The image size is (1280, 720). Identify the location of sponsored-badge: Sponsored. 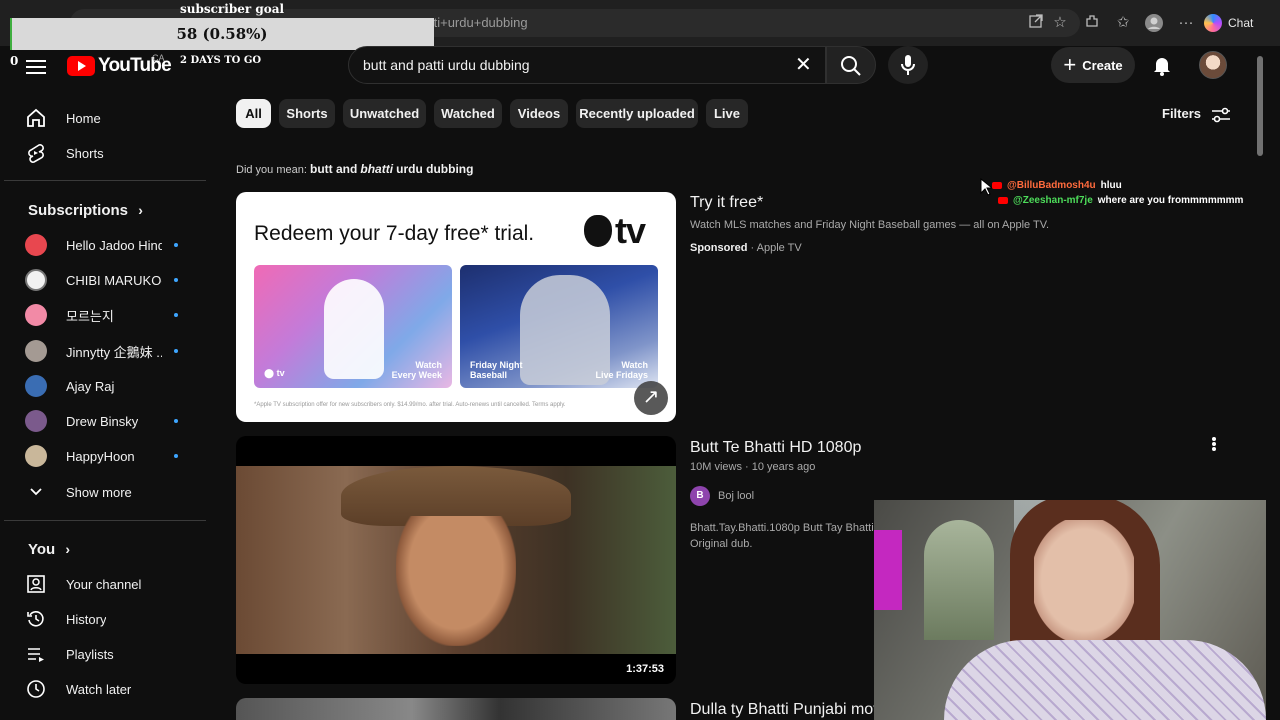
(719, 248).